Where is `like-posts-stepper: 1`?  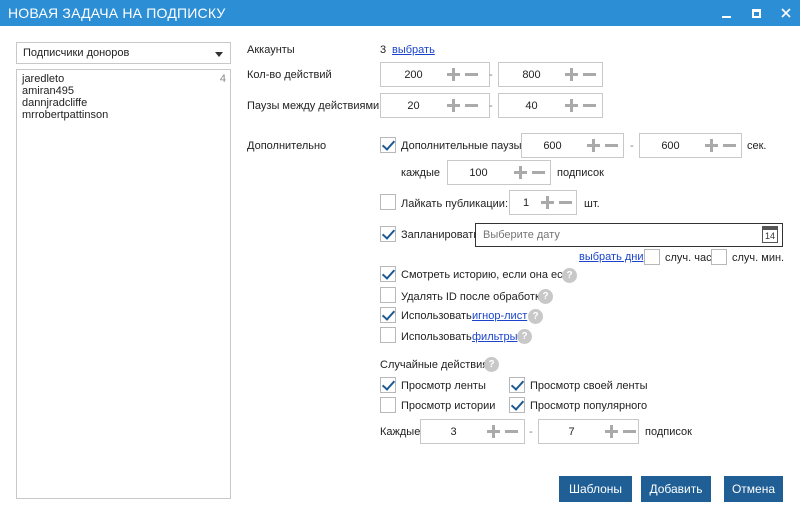
like-posts-stepper: 1 is located at coordinates (543, 202).